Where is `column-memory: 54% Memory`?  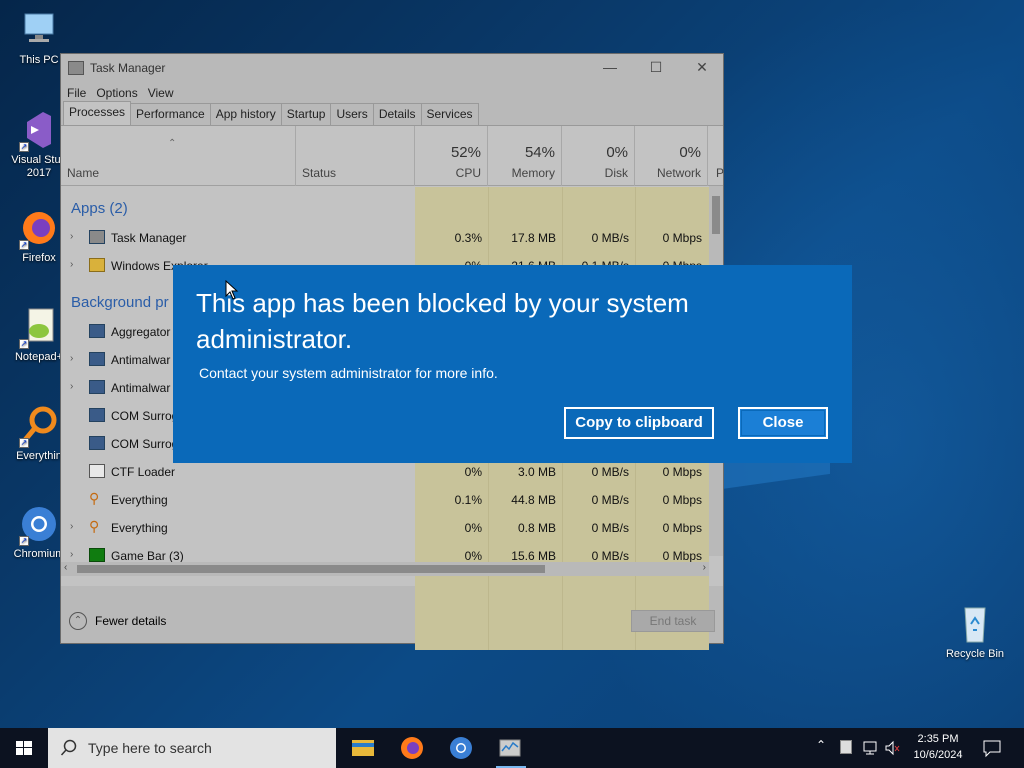 column-memory: 54% Memory is located at coordinates (525, 156).